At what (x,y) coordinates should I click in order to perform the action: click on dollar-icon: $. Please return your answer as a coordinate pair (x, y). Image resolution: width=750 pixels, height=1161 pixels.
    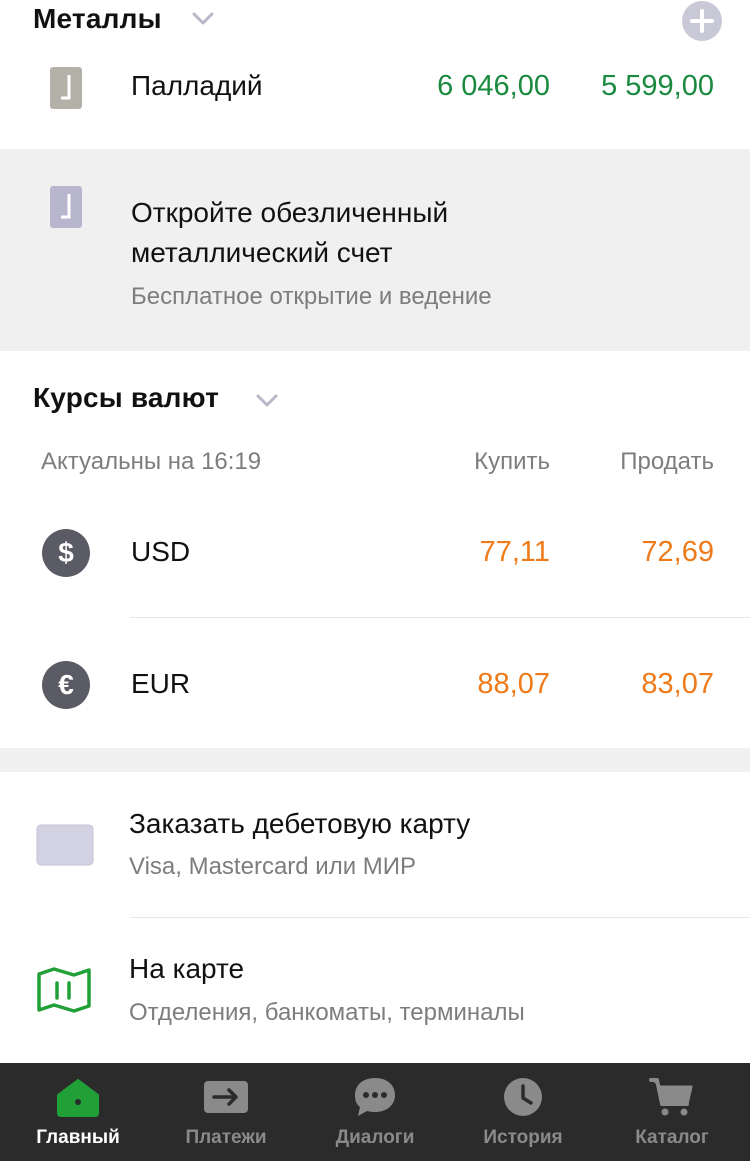
    Looking at the image, I should click on (66, 553).